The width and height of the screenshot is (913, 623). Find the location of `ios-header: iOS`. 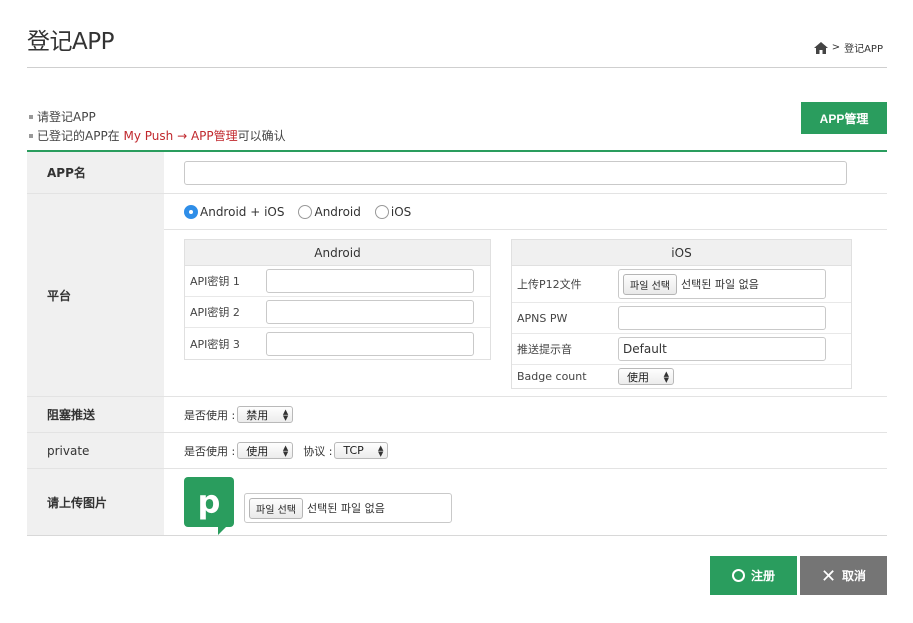

ios-header: iOS is located at coordinates (681, 253).